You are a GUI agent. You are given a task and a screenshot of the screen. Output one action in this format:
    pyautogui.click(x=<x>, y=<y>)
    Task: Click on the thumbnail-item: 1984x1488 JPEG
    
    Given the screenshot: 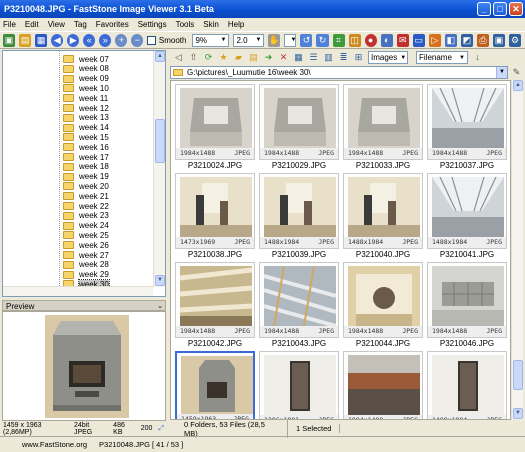 What is the action you would take?
    pyautogui.click(x=383, y=385)
    